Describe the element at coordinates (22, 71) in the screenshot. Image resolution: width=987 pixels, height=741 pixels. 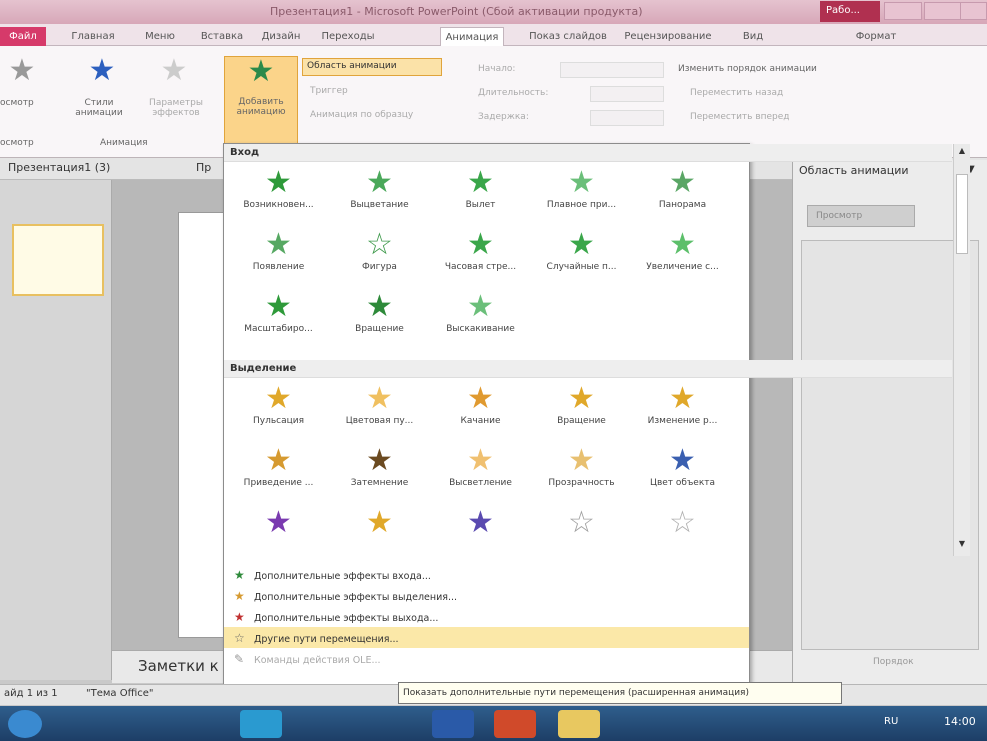
I see `preview-icon: ★` at that location.